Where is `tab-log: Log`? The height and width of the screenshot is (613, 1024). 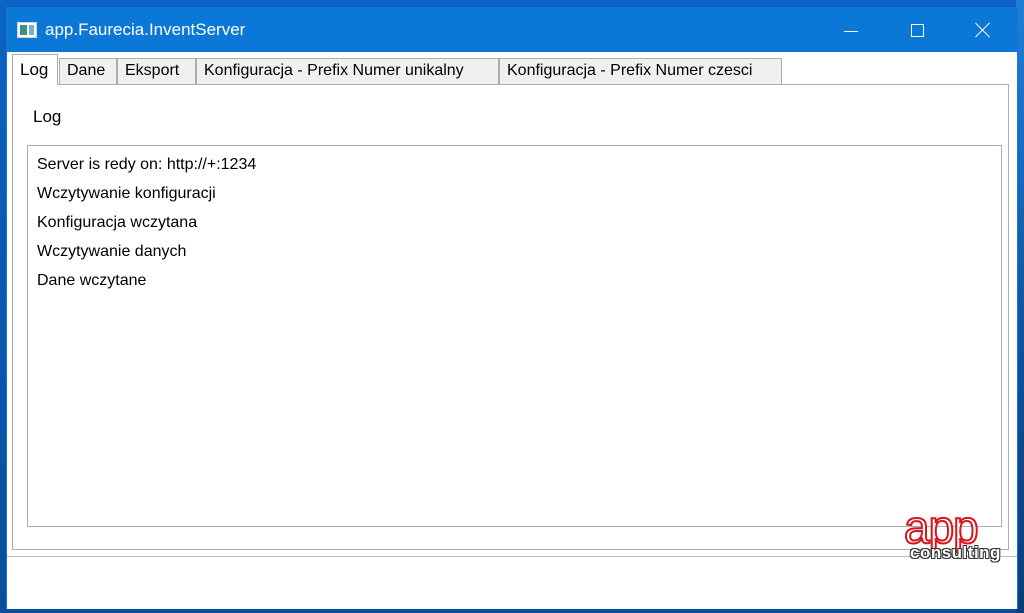 tab-log: Log is located at coordinates (35, 69).